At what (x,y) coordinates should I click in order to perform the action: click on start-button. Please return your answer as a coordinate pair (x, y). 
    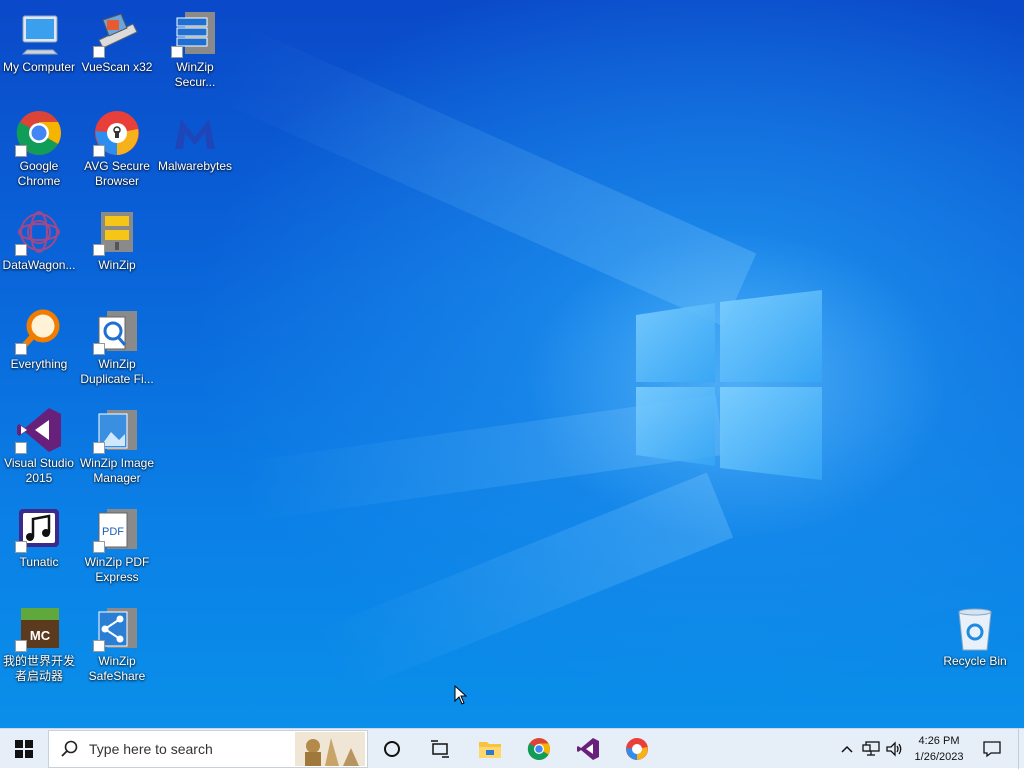
    Looking at the image, I should click on (24, 749).